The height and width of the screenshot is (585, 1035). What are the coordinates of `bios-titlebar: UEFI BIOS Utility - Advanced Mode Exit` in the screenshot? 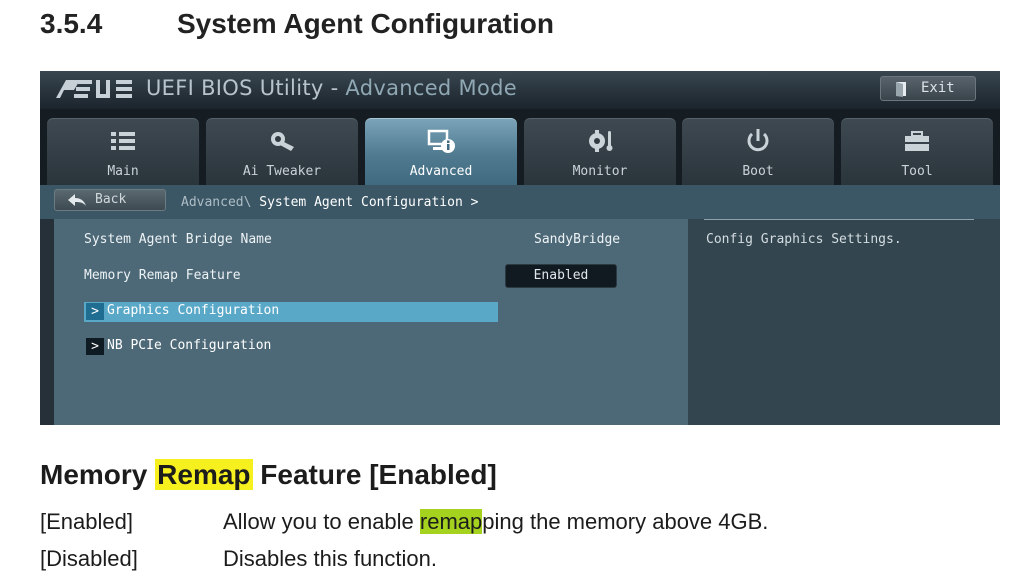 It's located at (520, 90).